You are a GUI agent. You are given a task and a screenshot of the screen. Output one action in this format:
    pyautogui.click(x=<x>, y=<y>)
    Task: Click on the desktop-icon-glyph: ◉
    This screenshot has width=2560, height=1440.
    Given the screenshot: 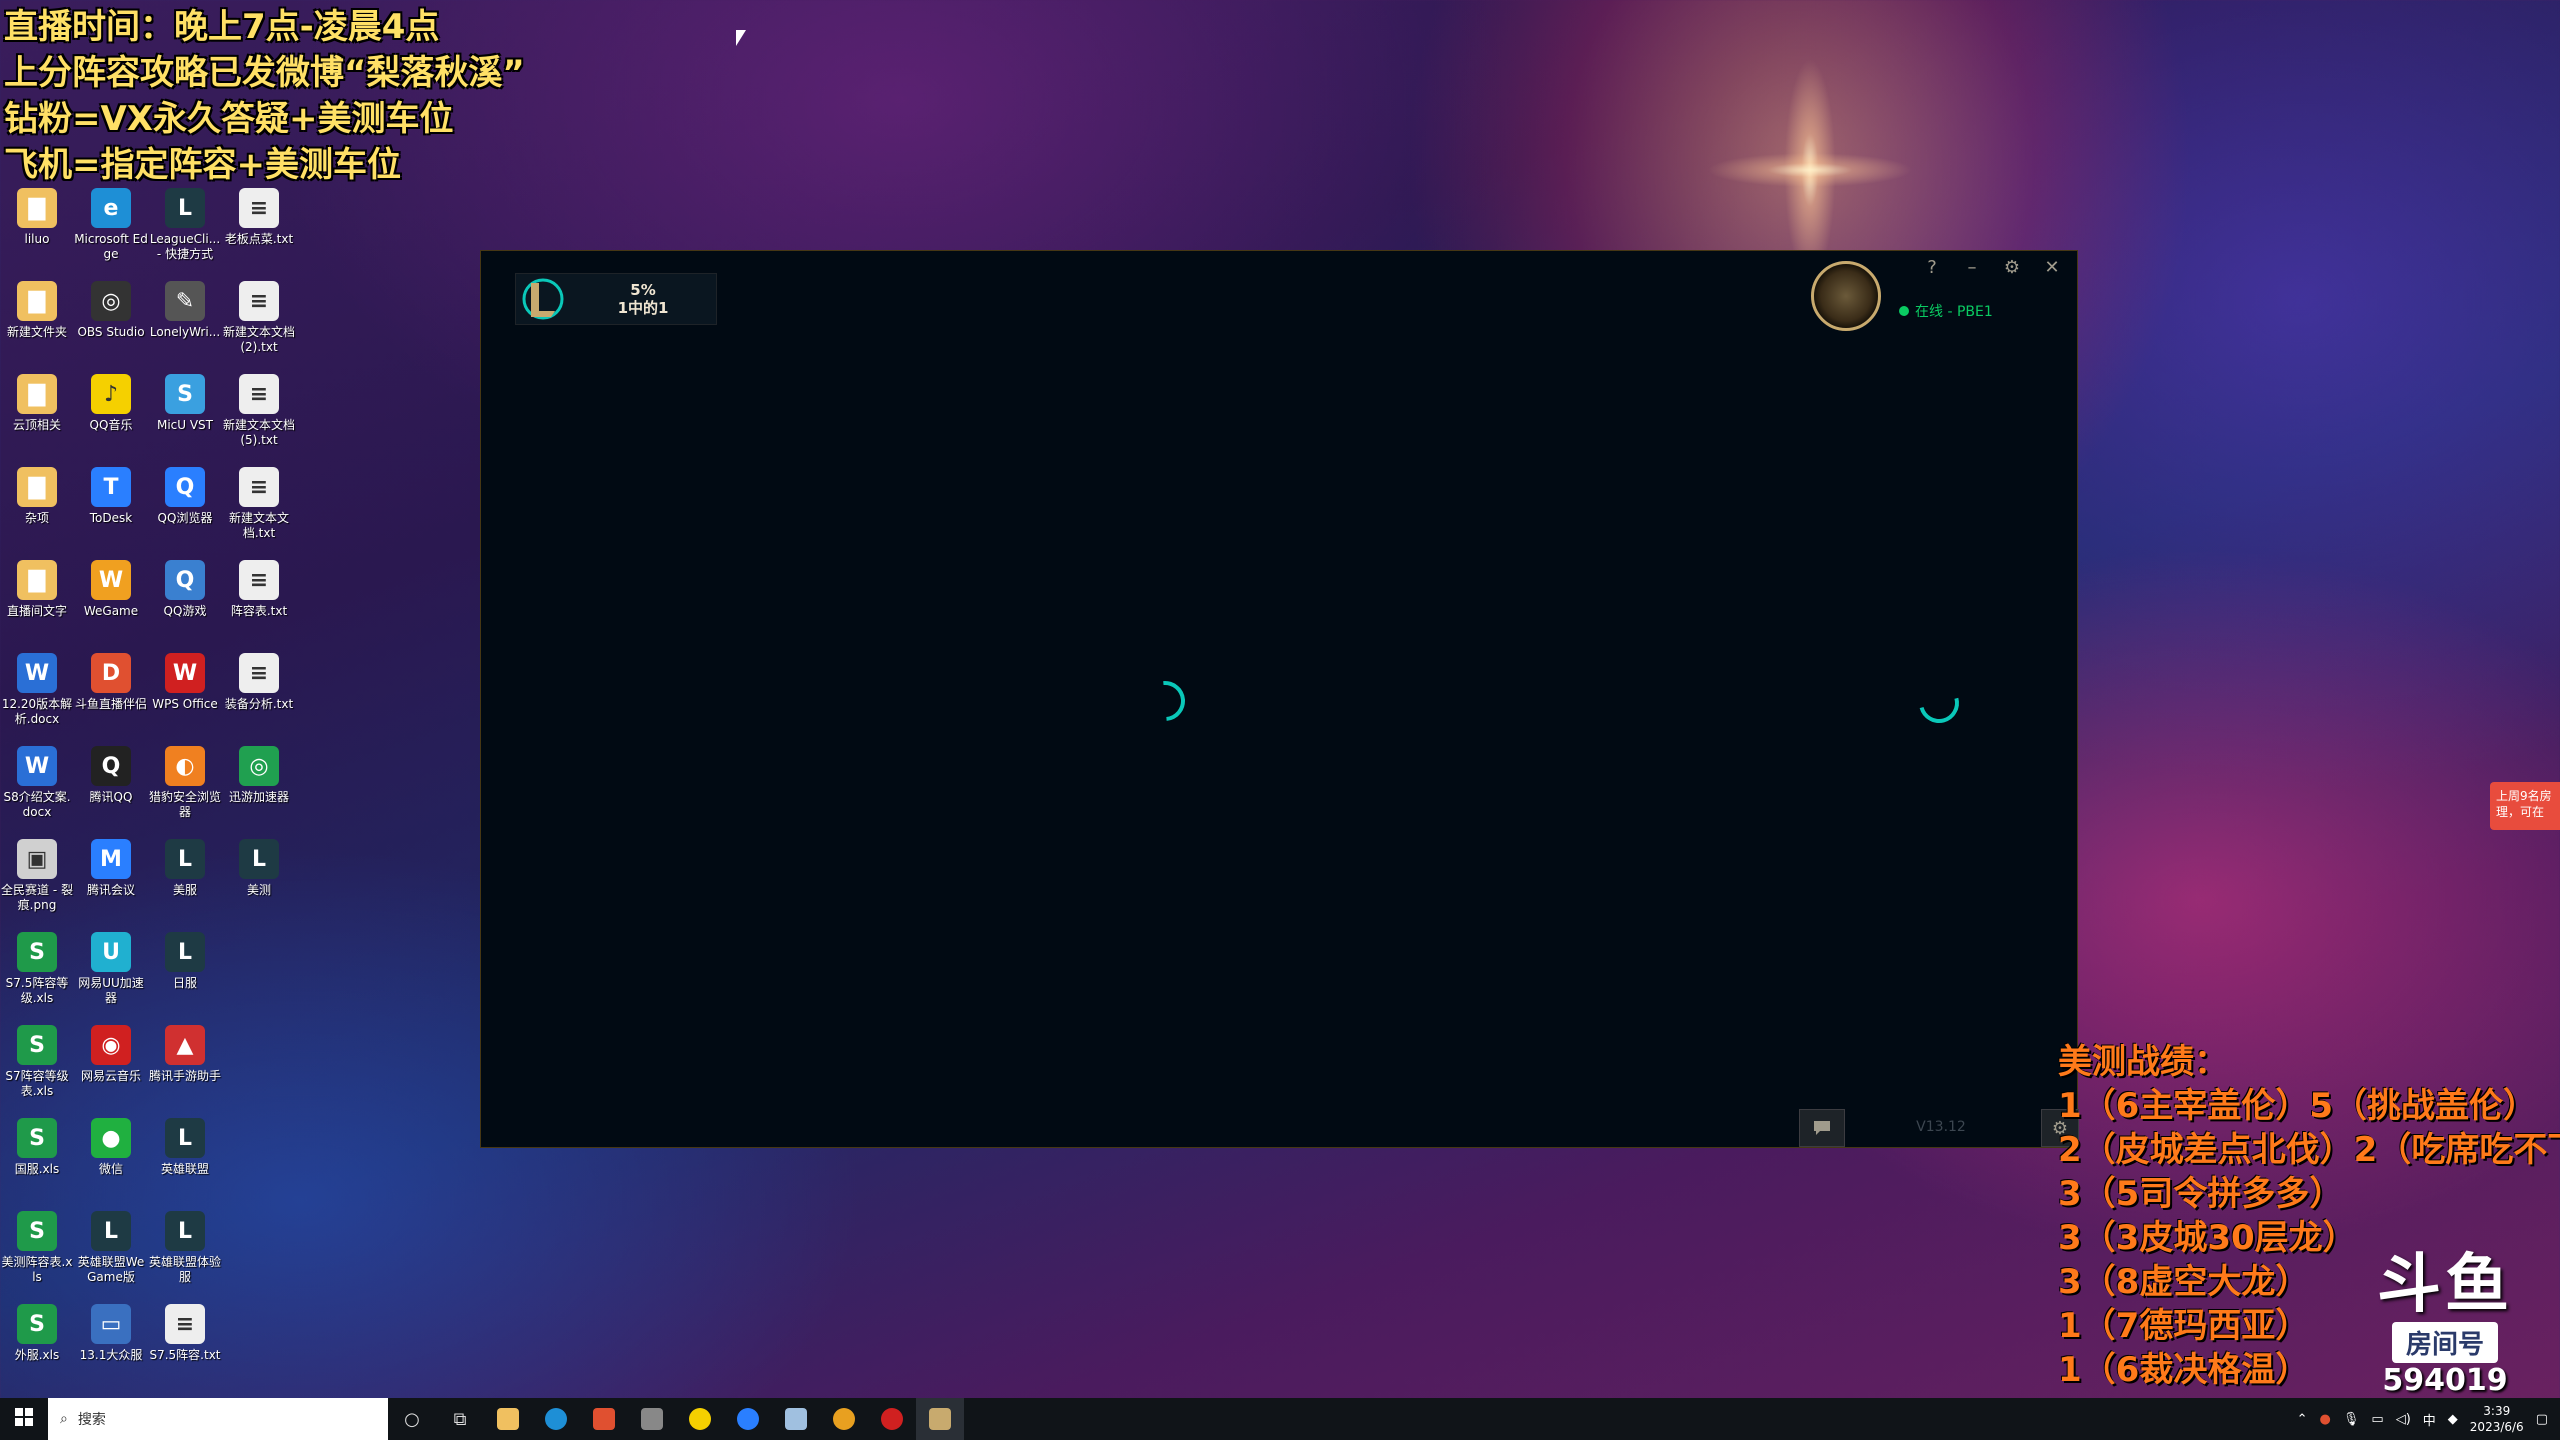 What is the action you would take?
    pyautogui.click(x=111, y=1045)
    